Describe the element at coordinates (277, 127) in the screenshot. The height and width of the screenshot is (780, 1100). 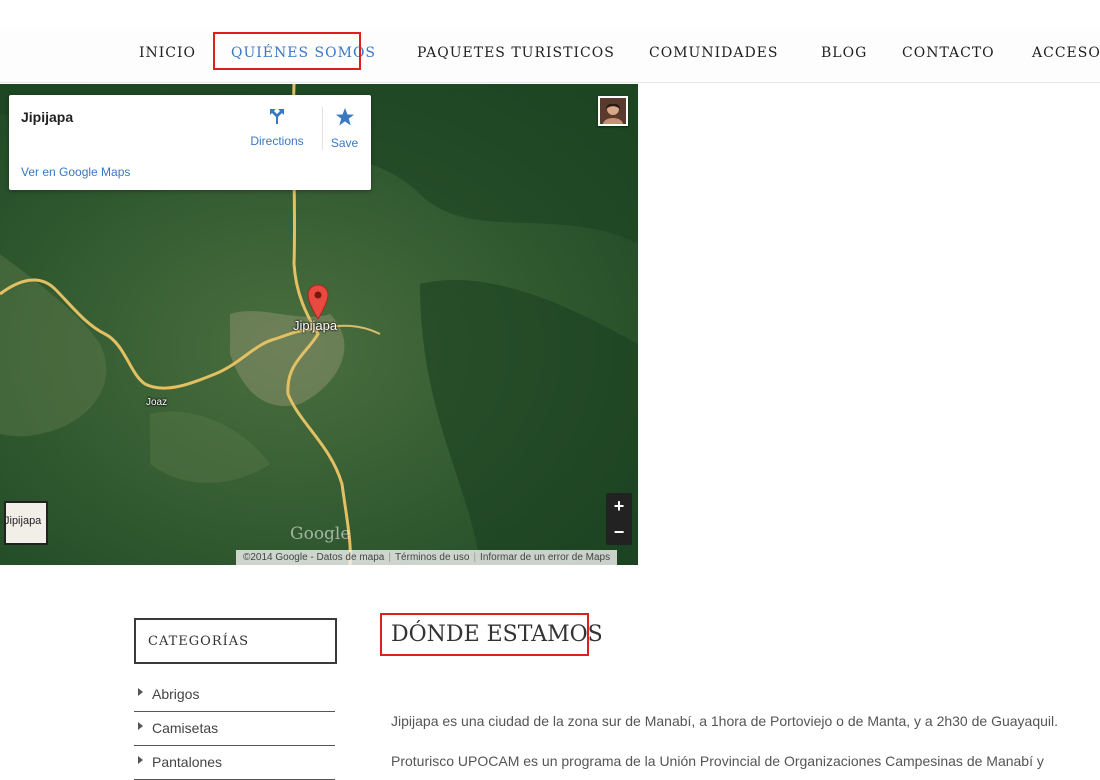
I see `directions-button: Directions` at that location.